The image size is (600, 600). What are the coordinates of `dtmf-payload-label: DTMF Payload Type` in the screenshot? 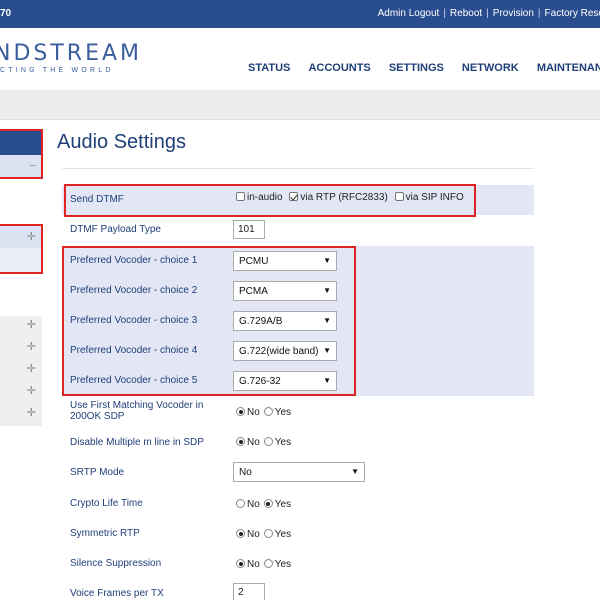 It's located at (115, 229).